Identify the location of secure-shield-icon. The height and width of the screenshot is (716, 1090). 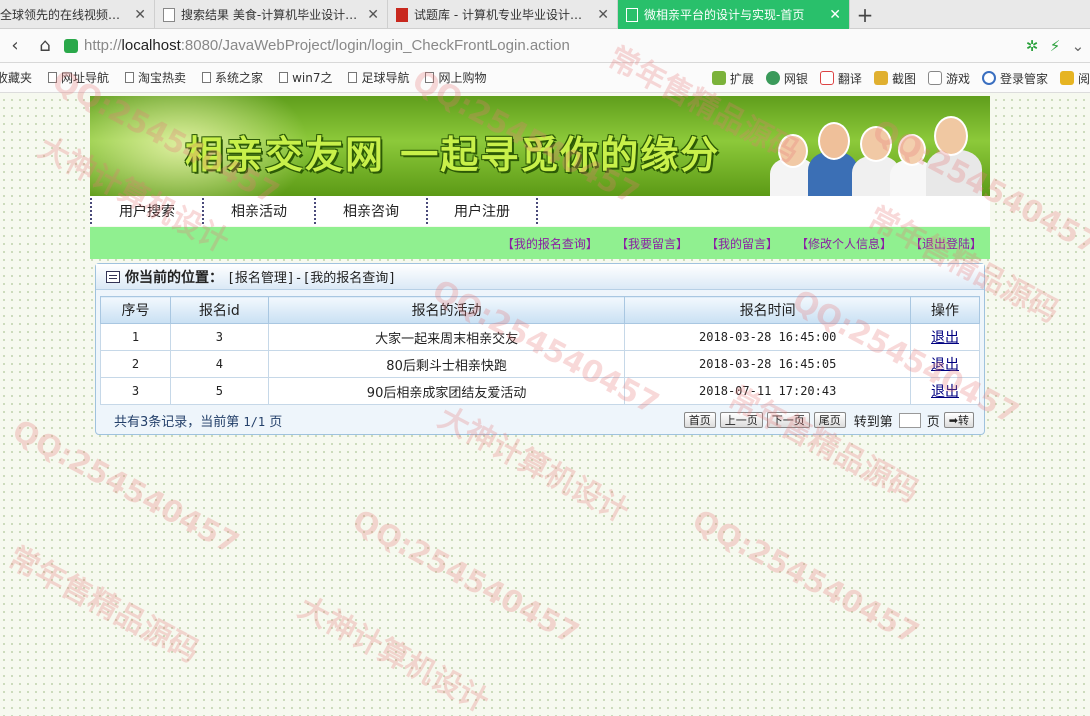
(71, 45).